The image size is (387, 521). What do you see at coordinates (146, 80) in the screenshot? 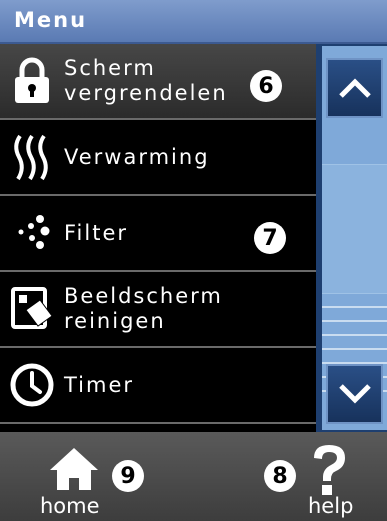
I see `menu-item-label: Scherm vergrendelen` at bounding box center [146, 80].